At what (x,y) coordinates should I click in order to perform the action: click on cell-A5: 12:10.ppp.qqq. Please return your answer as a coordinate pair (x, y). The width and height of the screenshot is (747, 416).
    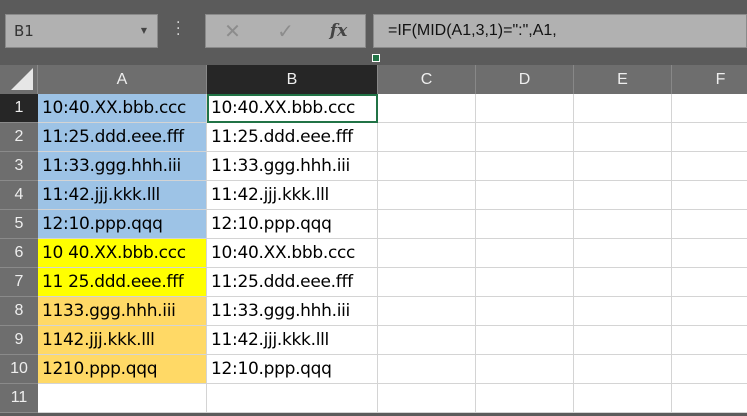
    Looking at the image, I should click on (122, 224).